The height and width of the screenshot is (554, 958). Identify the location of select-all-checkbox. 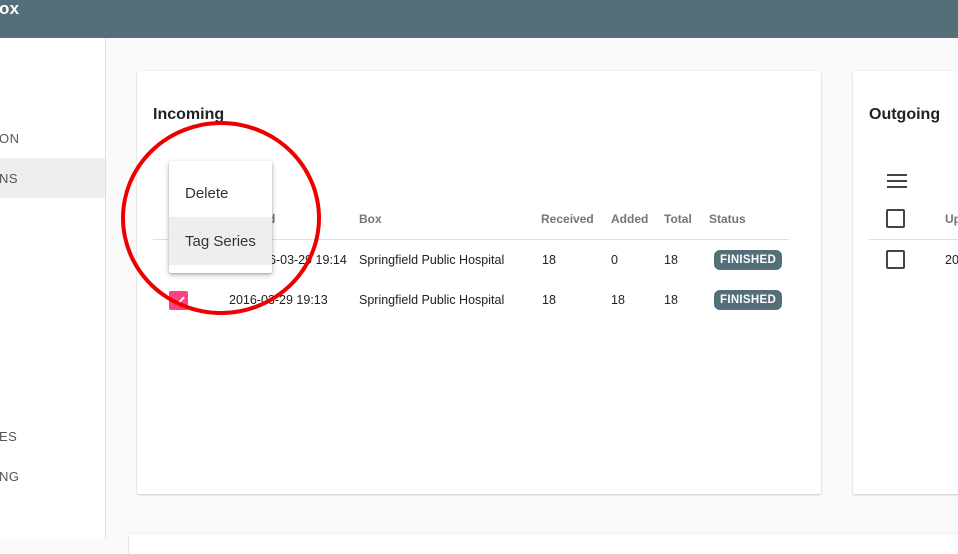
(895, 218).